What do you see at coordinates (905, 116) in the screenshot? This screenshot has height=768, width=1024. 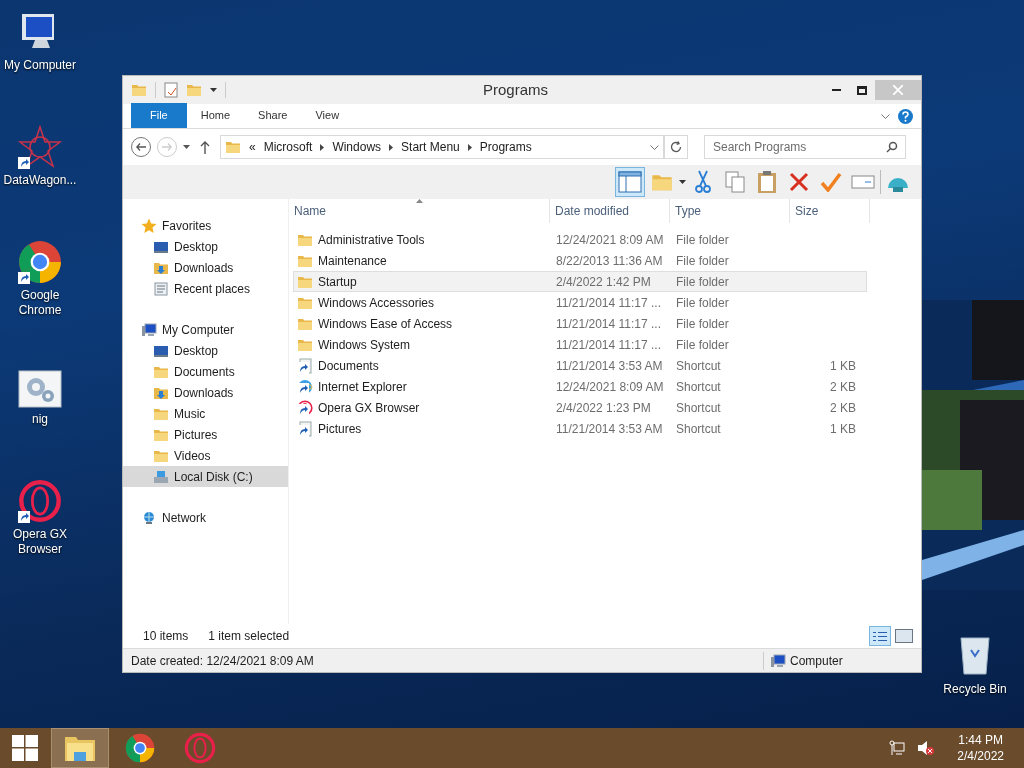 I see `help-button` at bounding box center [905, 116].